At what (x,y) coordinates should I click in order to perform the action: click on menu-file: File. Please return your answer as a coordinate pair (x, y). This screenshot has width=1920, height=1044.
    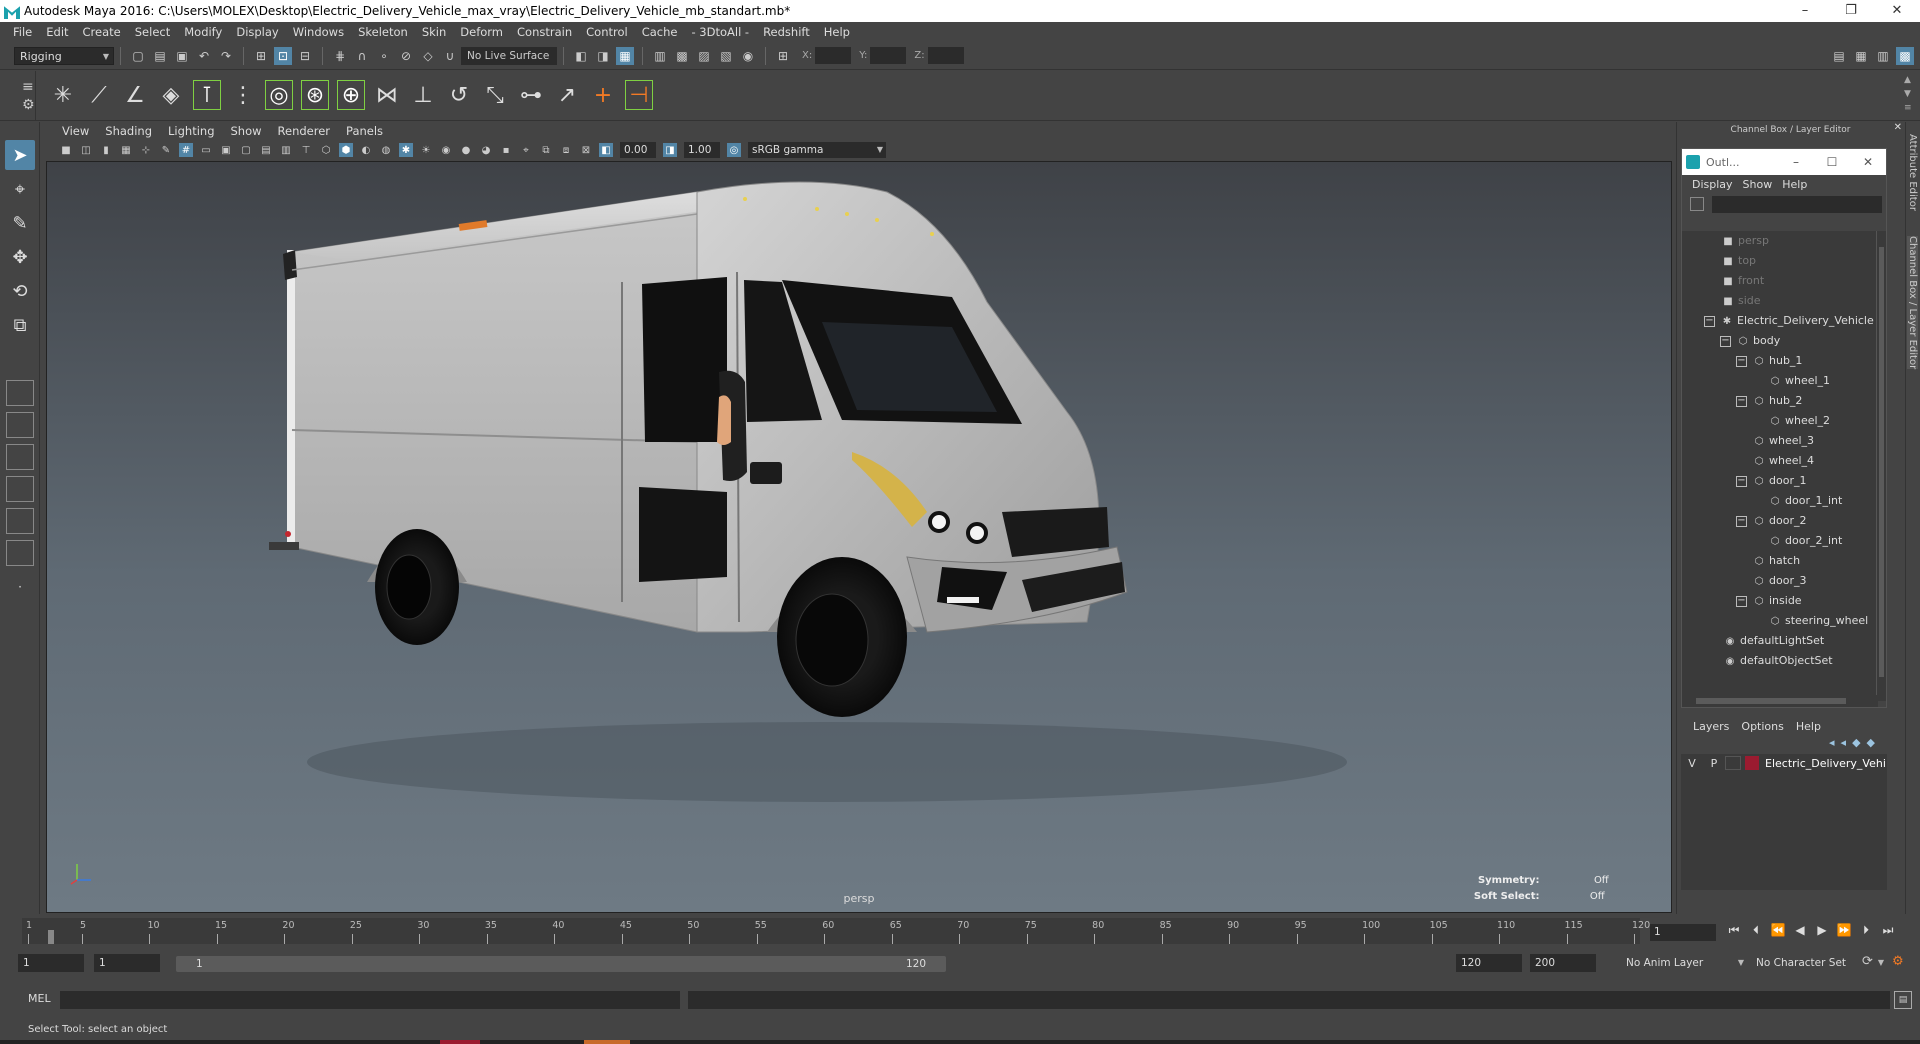
    Looking at the image, I should click on (22, 32).